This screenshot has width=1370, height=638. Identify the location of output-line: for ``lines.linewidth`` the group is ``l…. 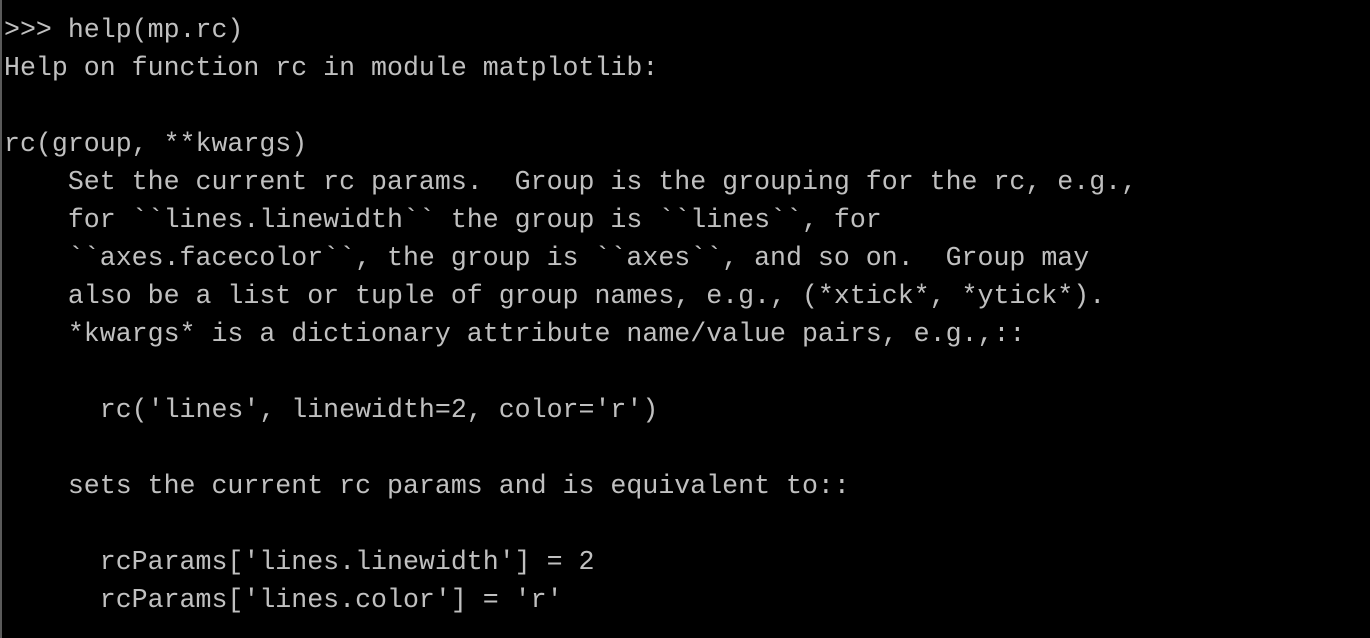
(443, 220).